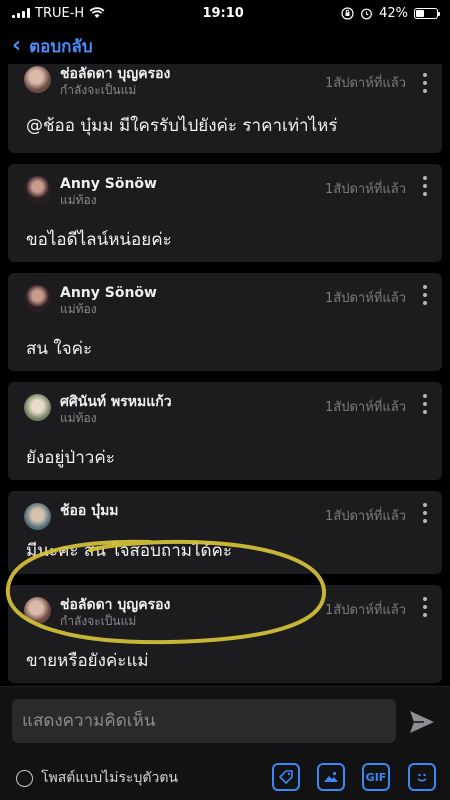 Image resolution: width=450 pixels, height=800 pixels. What do you see at coordinates (204, 721) in the screenshot?
I see `comment-input` at bounding box center [204, 721].